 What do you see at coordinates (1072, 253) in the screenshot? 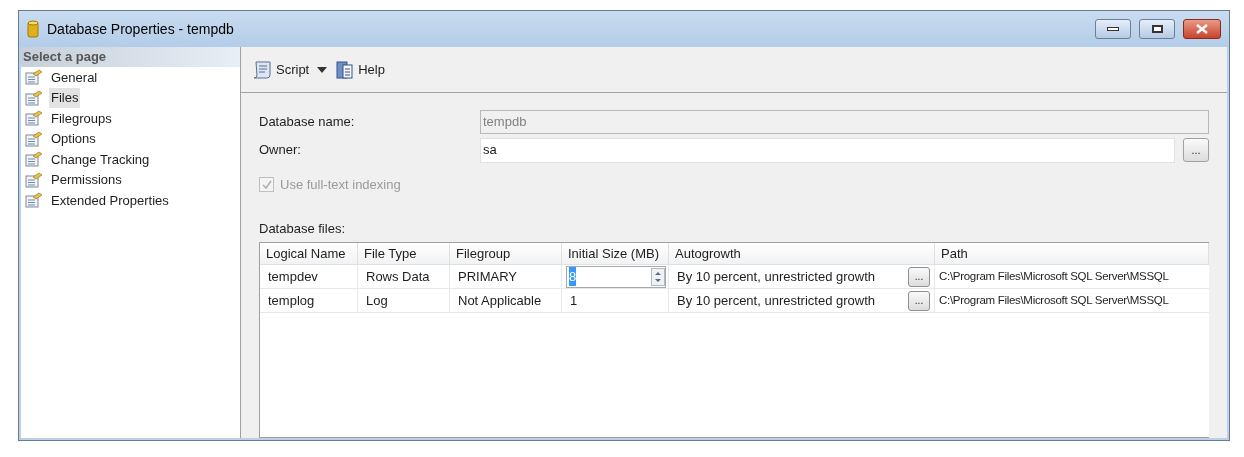
I see `column-header: Path` at bounding box center [1072, 253].